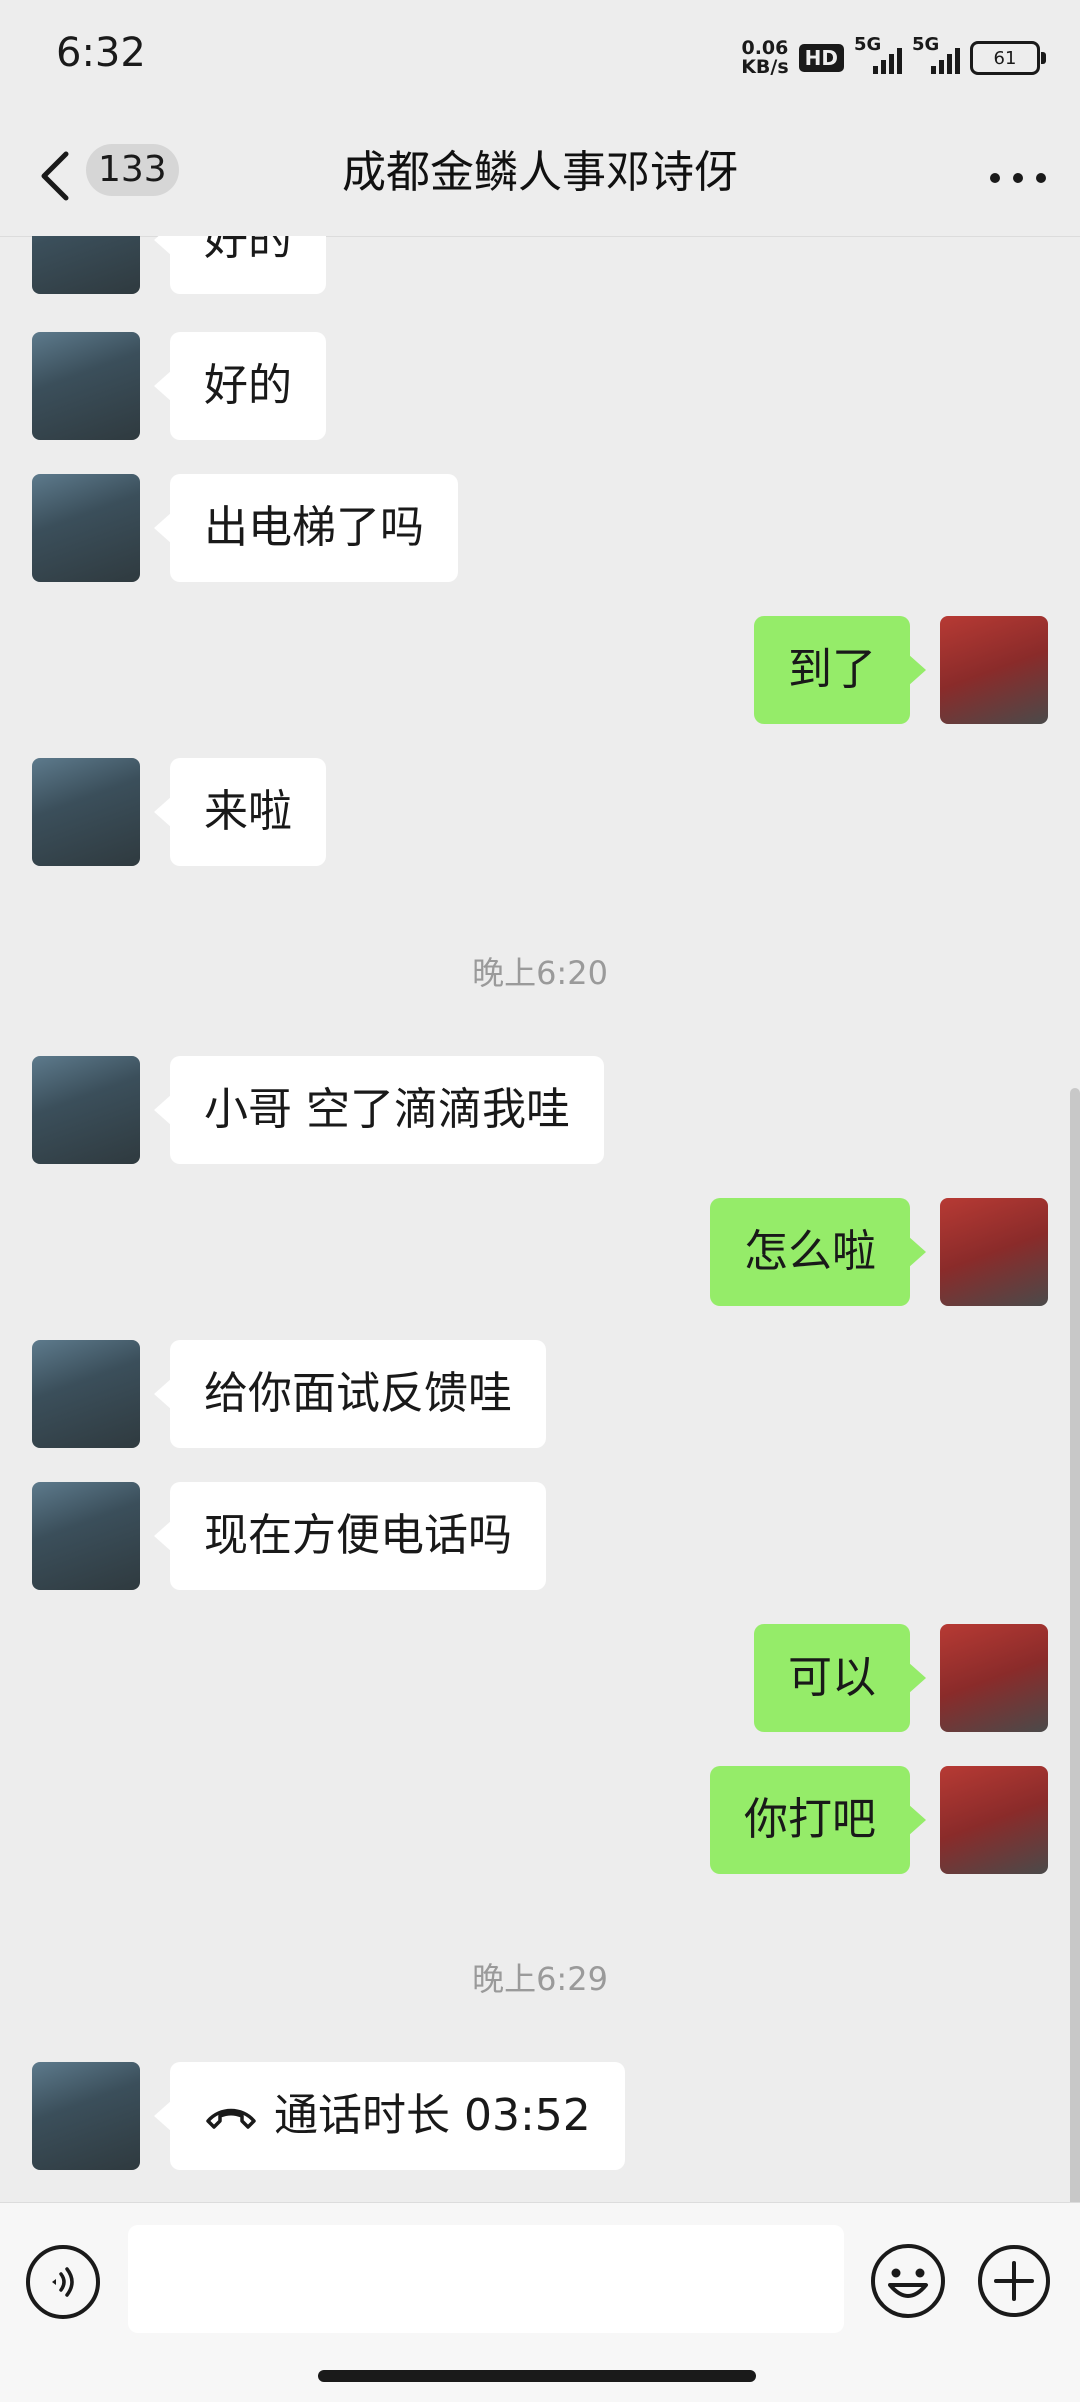  What do you see at coordinates (432, 2115) in the screenshot?
I see `call-duration-text: 通话时长 03:52` at bounding box center [432, 2115].